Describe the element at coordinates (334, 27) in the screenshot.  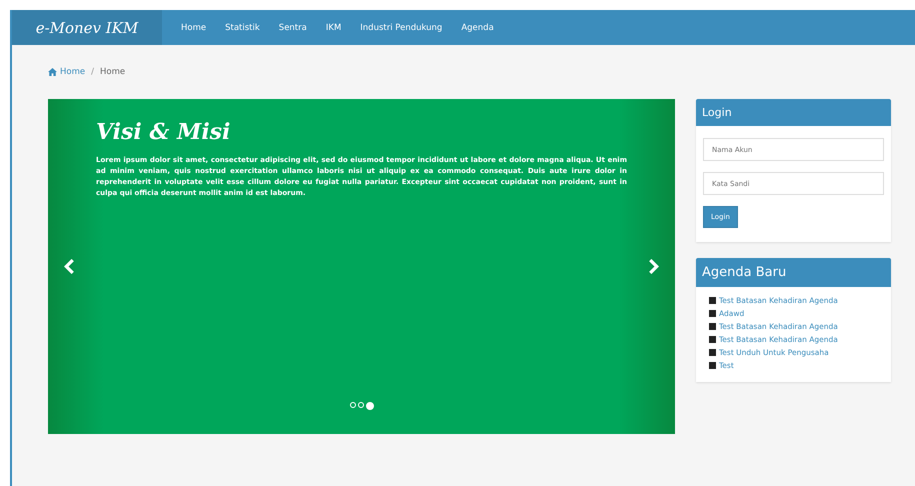
I see `nav-link: IKM` at that location.